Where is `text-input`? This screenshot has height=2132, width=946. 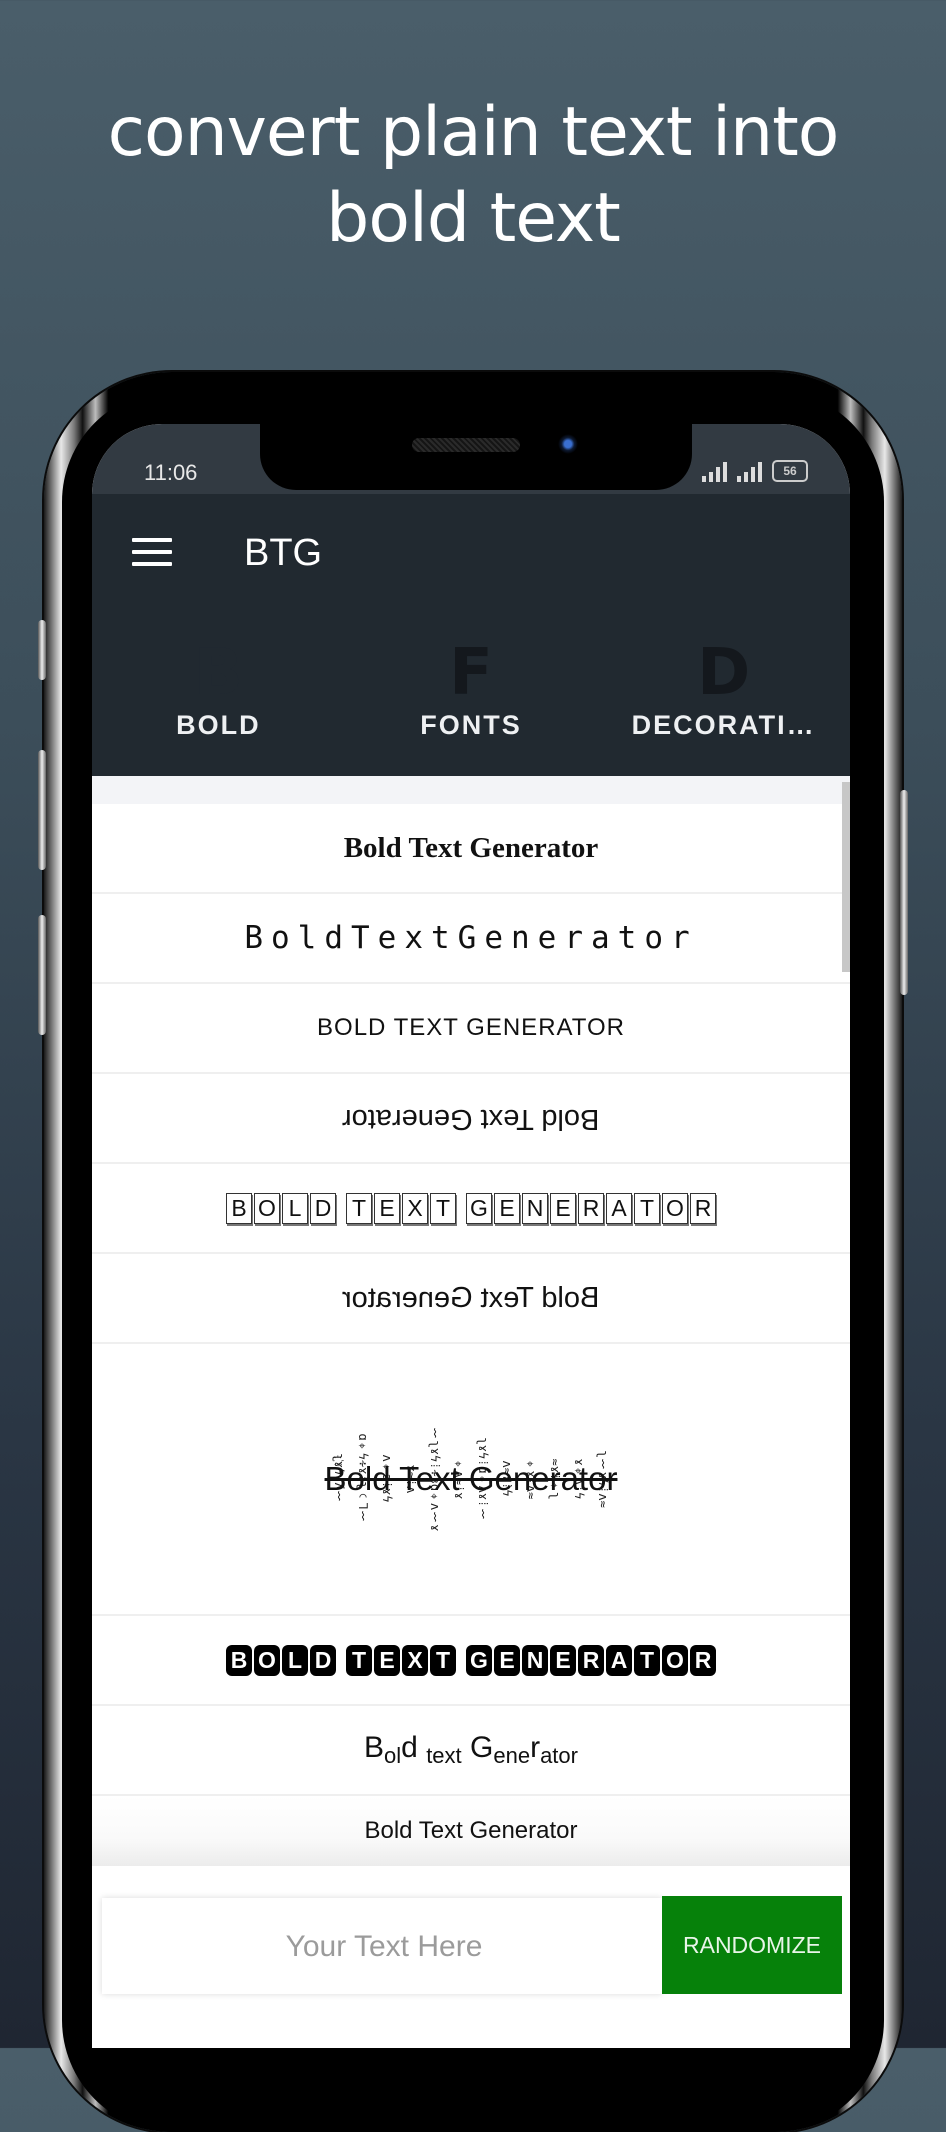 text-input is located at coordinates (384, 1947).